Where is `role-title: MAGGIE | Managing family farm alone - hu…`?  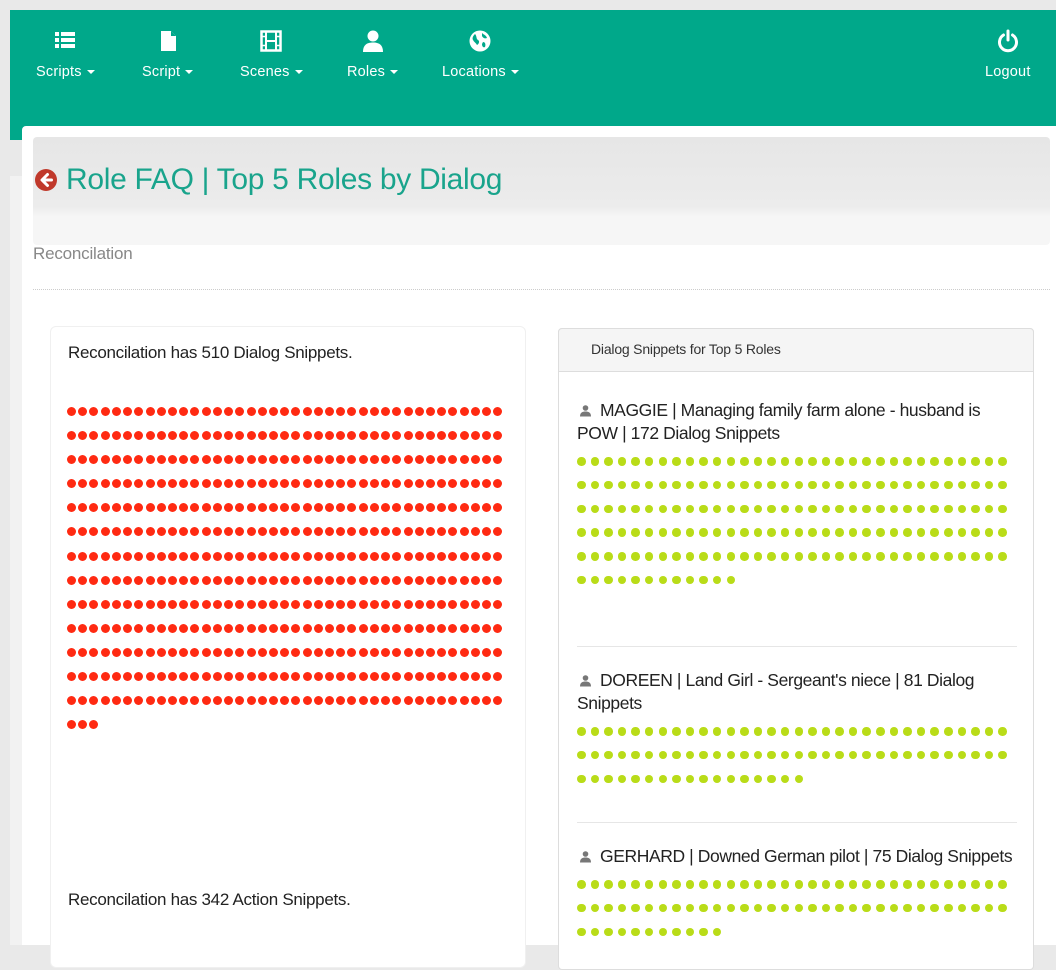
role-title: MAGGIE | Managing family farm alone - hu… is located at coordinates (797, 422).